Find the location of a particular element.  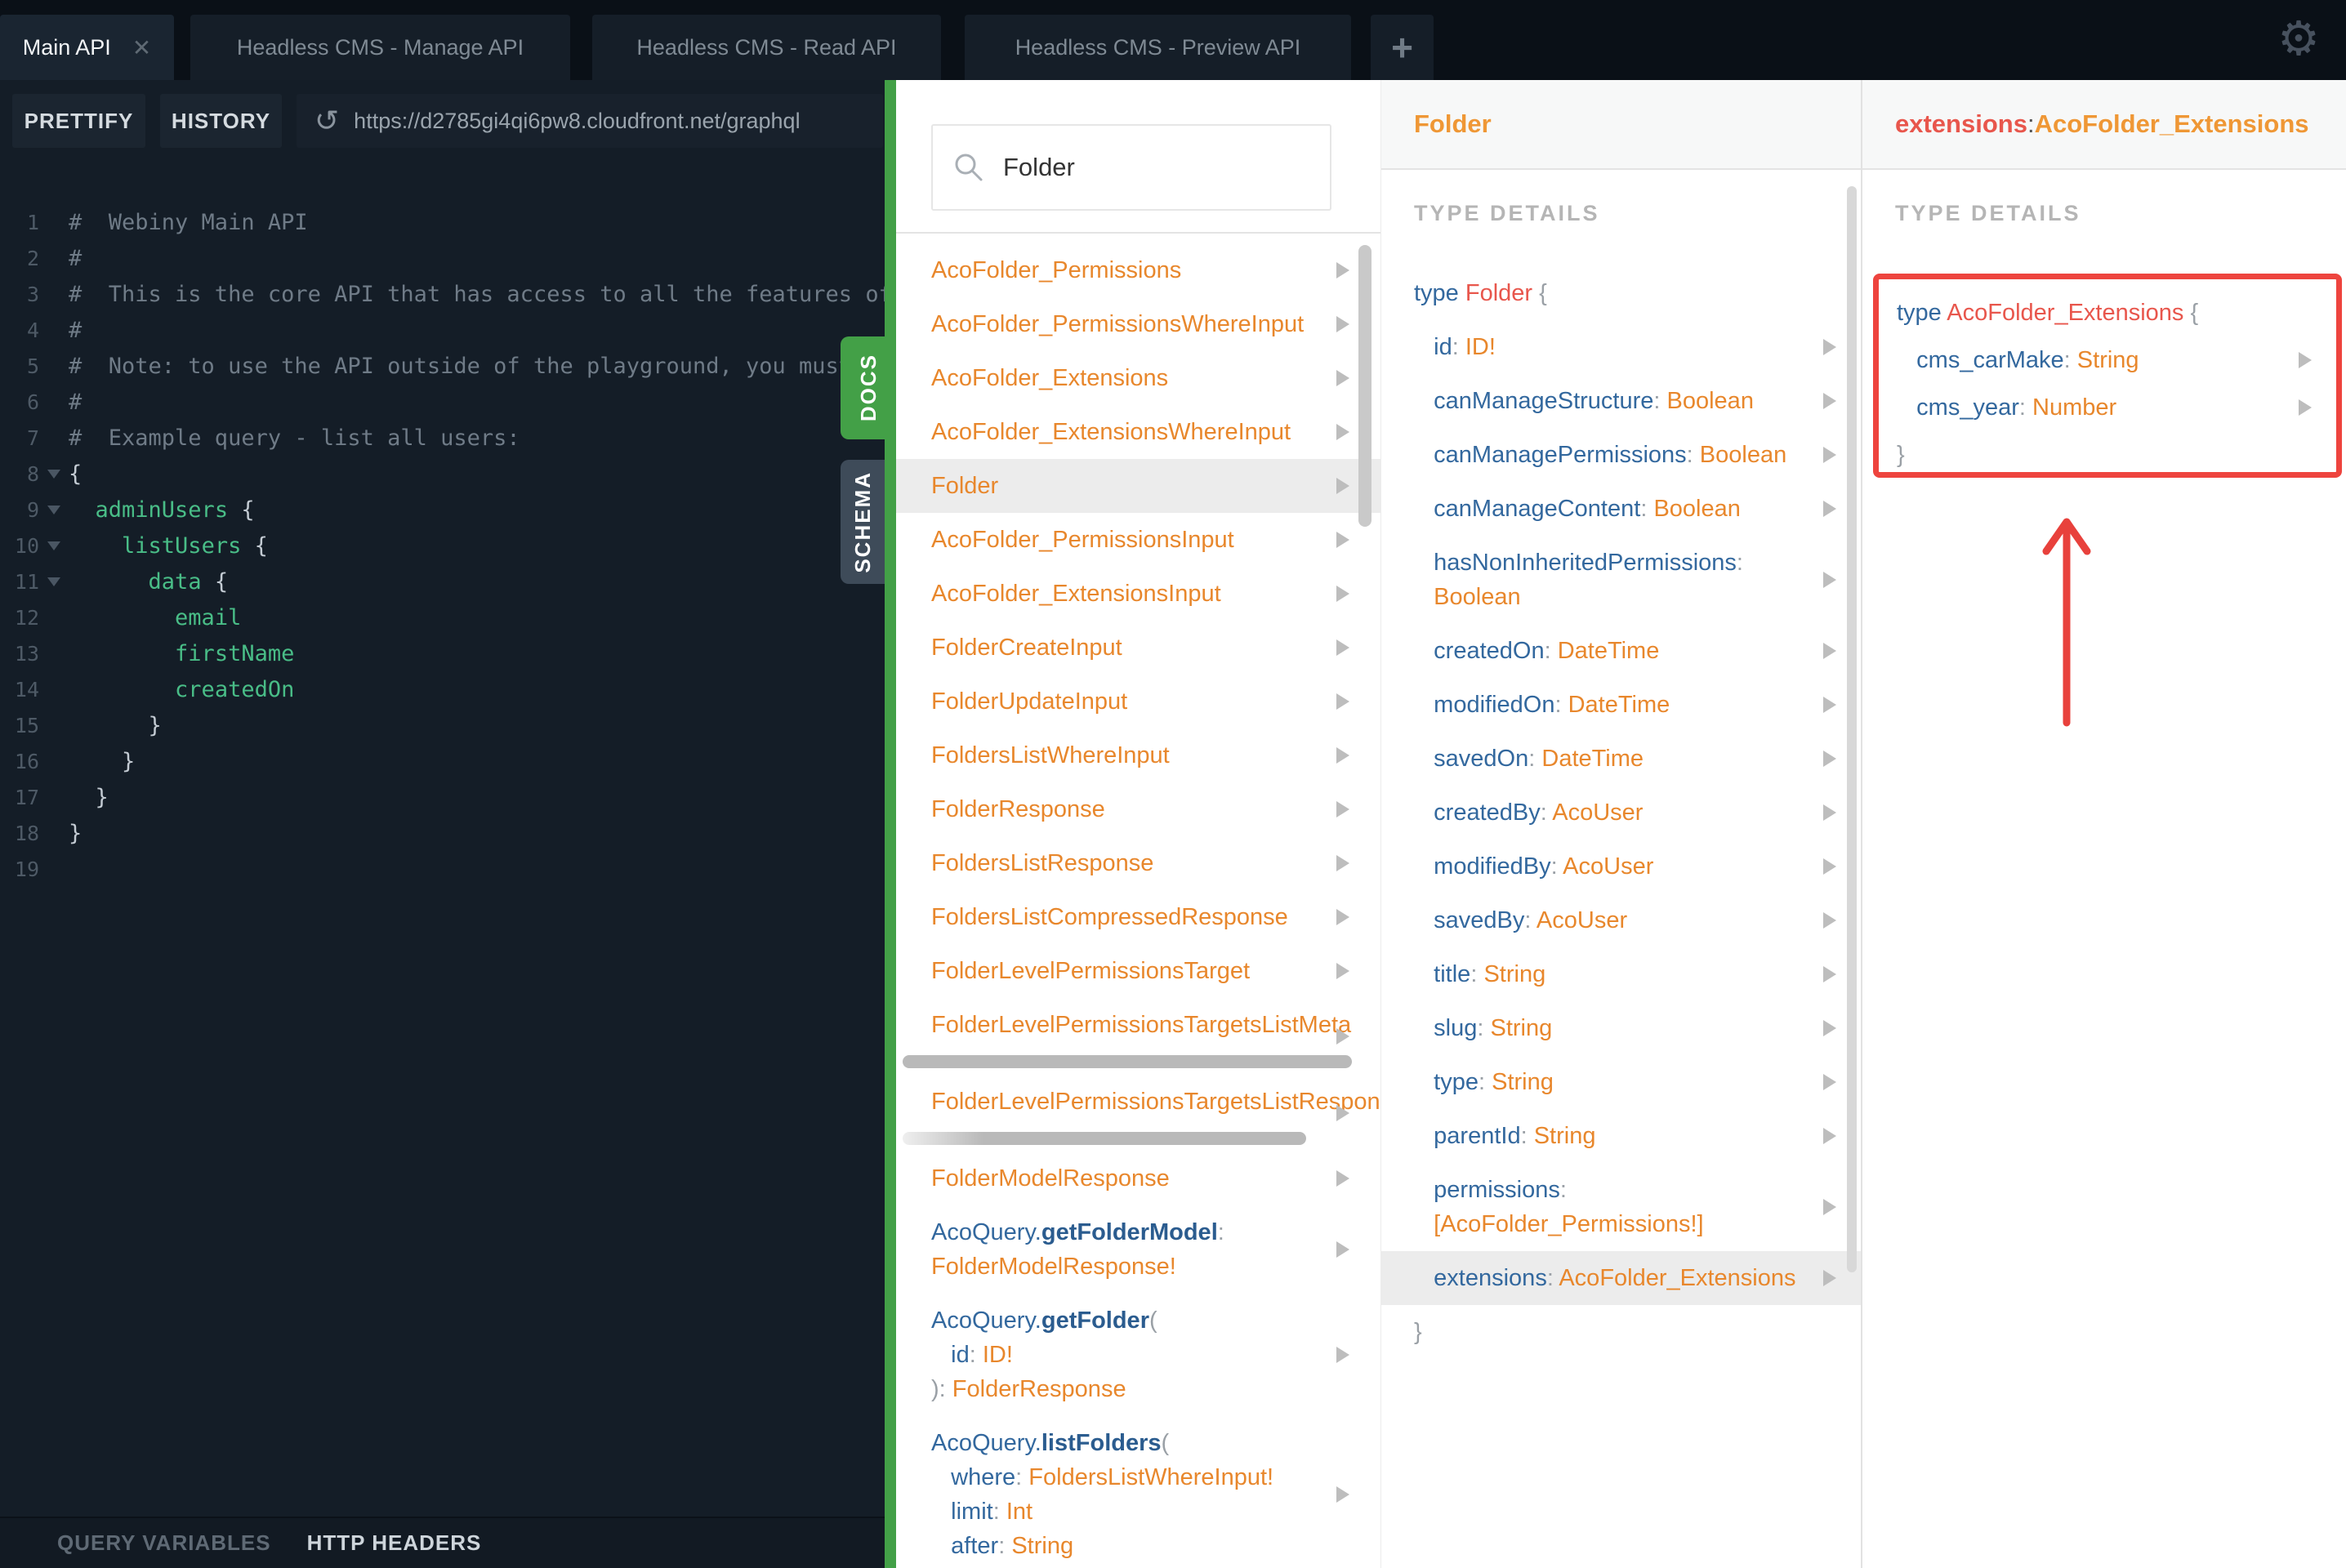

code-line: 8{ is located at coordinates (442, 474).